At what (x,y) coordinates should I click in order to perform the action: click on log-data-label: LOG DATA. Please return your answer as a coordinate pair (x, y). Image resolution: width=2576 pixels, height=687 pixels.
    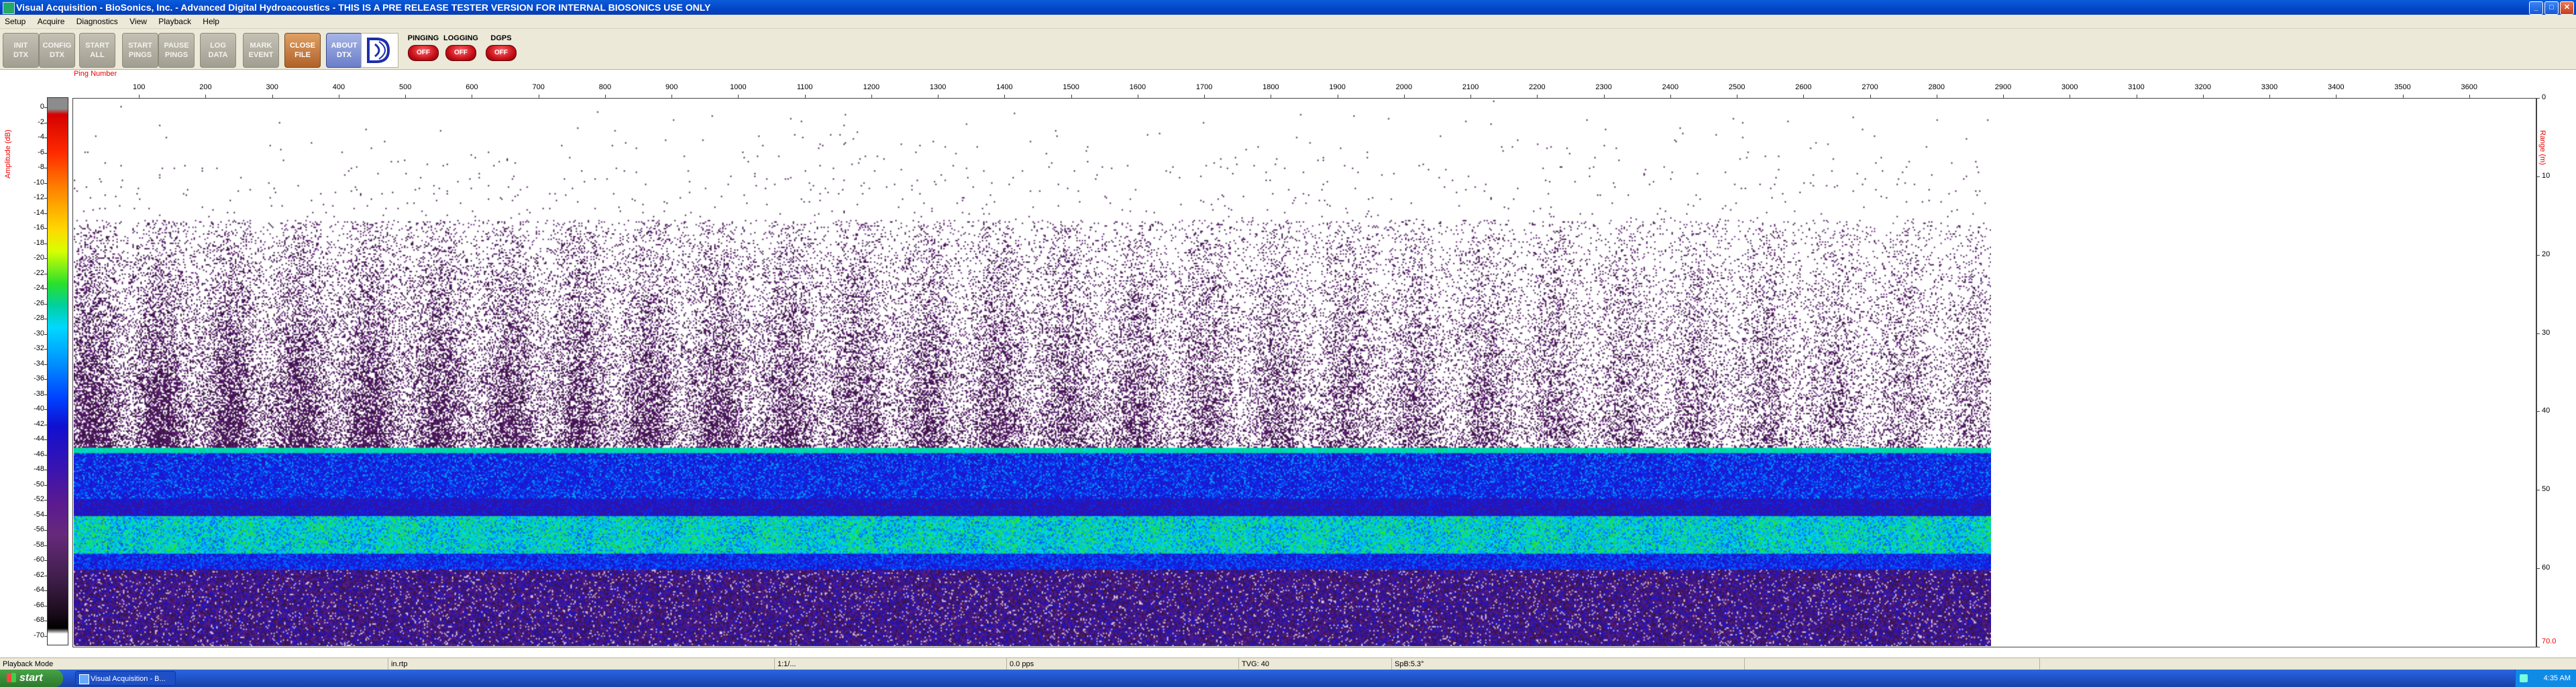
    Looking at the image, I should click on (218, 50).